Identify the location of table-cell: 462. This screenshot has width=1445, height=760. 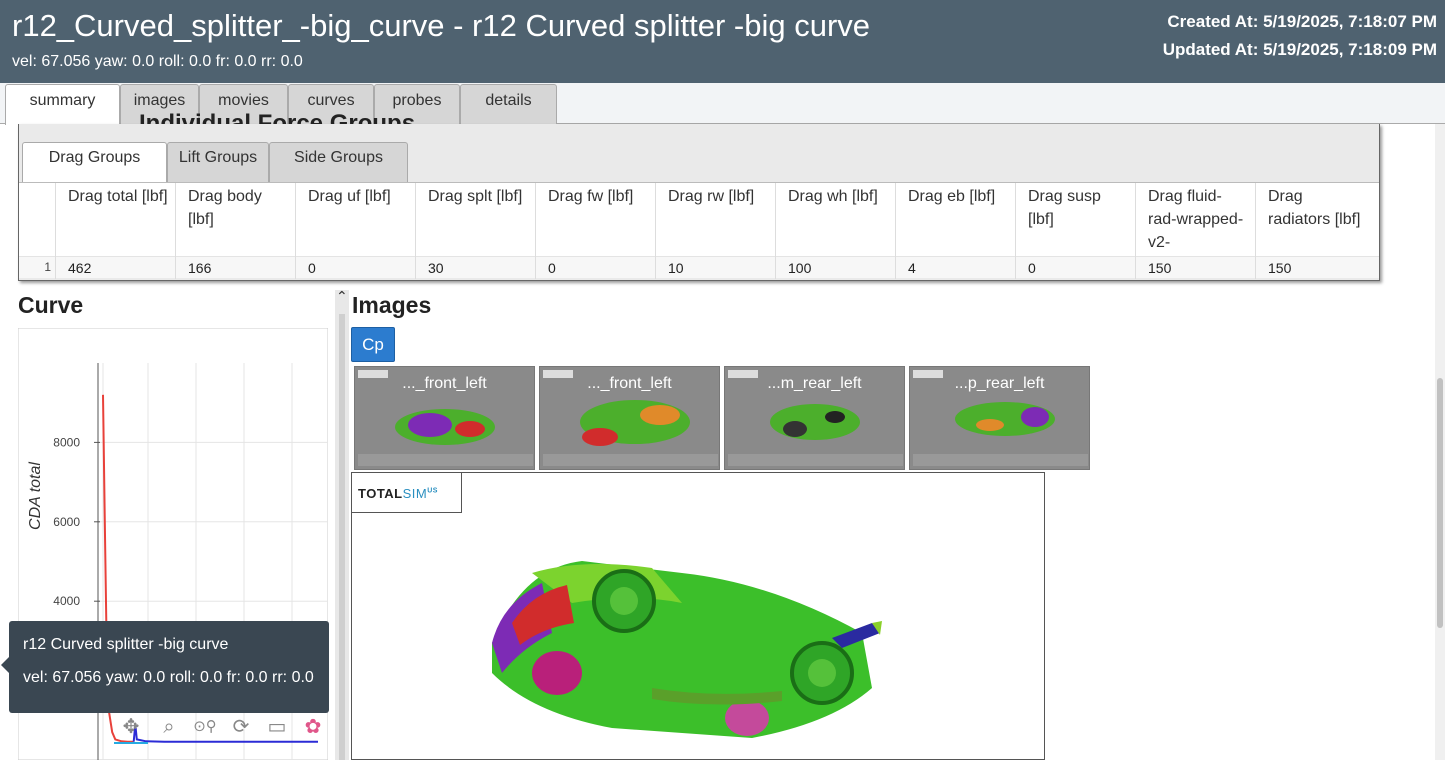
(80, 268).